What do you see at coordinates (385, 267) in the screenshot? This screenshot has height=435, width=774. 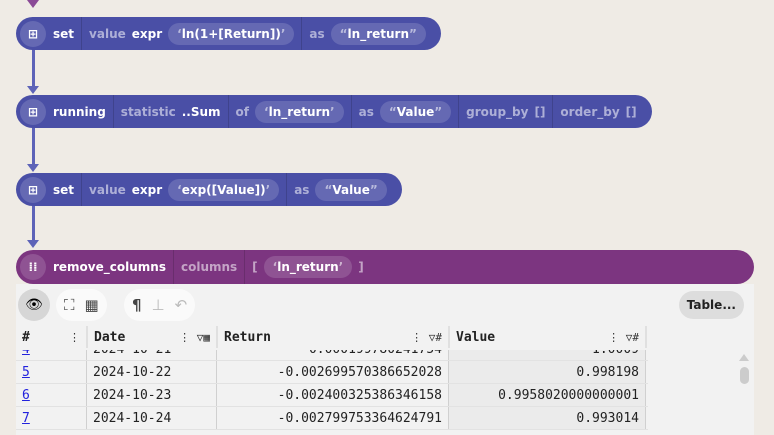 I see `pipeline-block-remove-columns: ⁞⁞ remove_columns columns [ ‘ln_return’]` at bounding box center [385, 267].